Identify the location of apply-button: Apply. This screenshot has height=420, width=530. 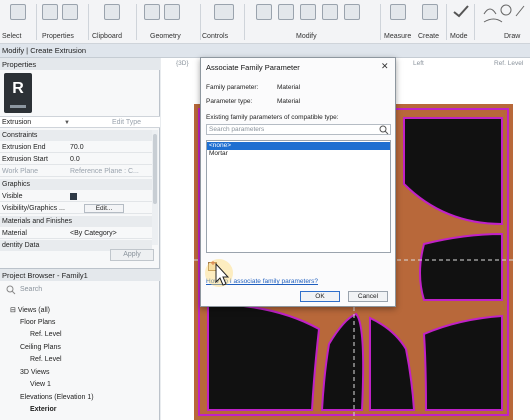
(132, 255).